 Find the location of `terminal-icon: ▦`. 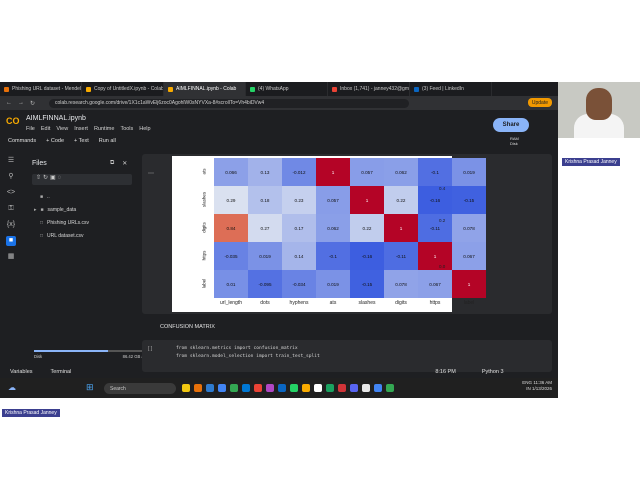

terminal-icon: ▦ is located at coordinates (11, 257).